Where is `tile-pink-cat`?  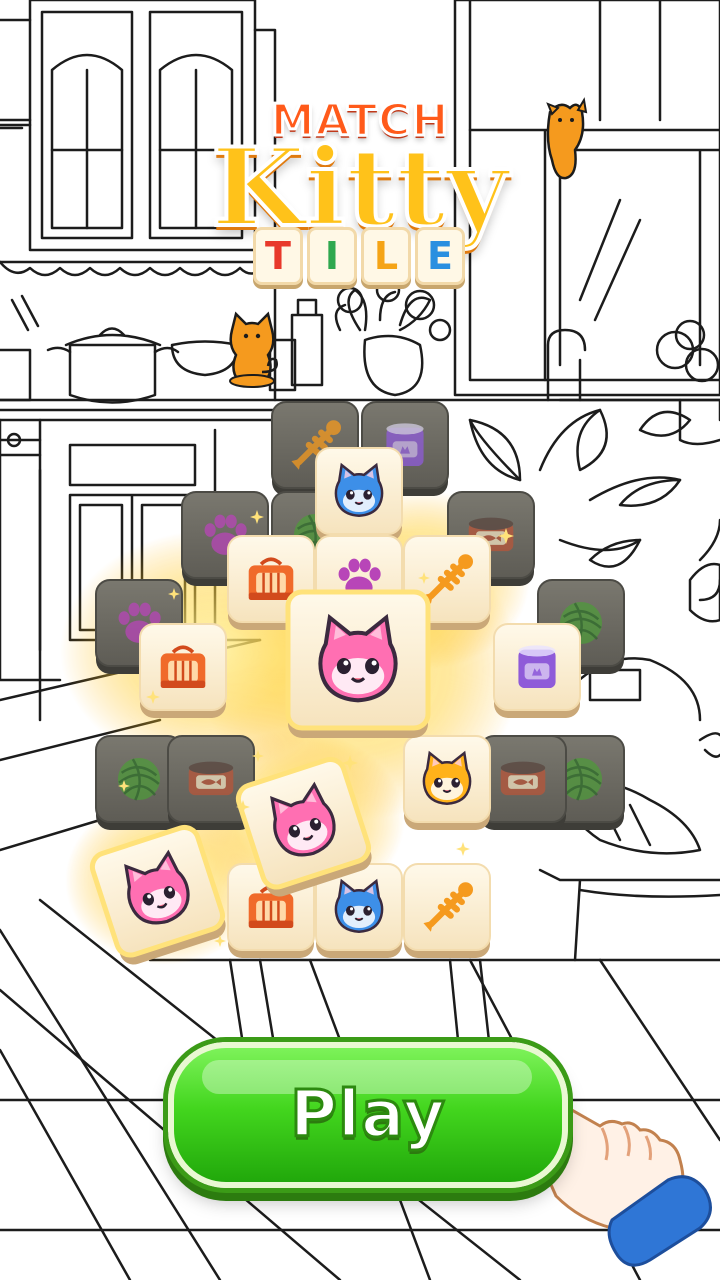 tile-pink-cat is located at coordinates (358, 663).